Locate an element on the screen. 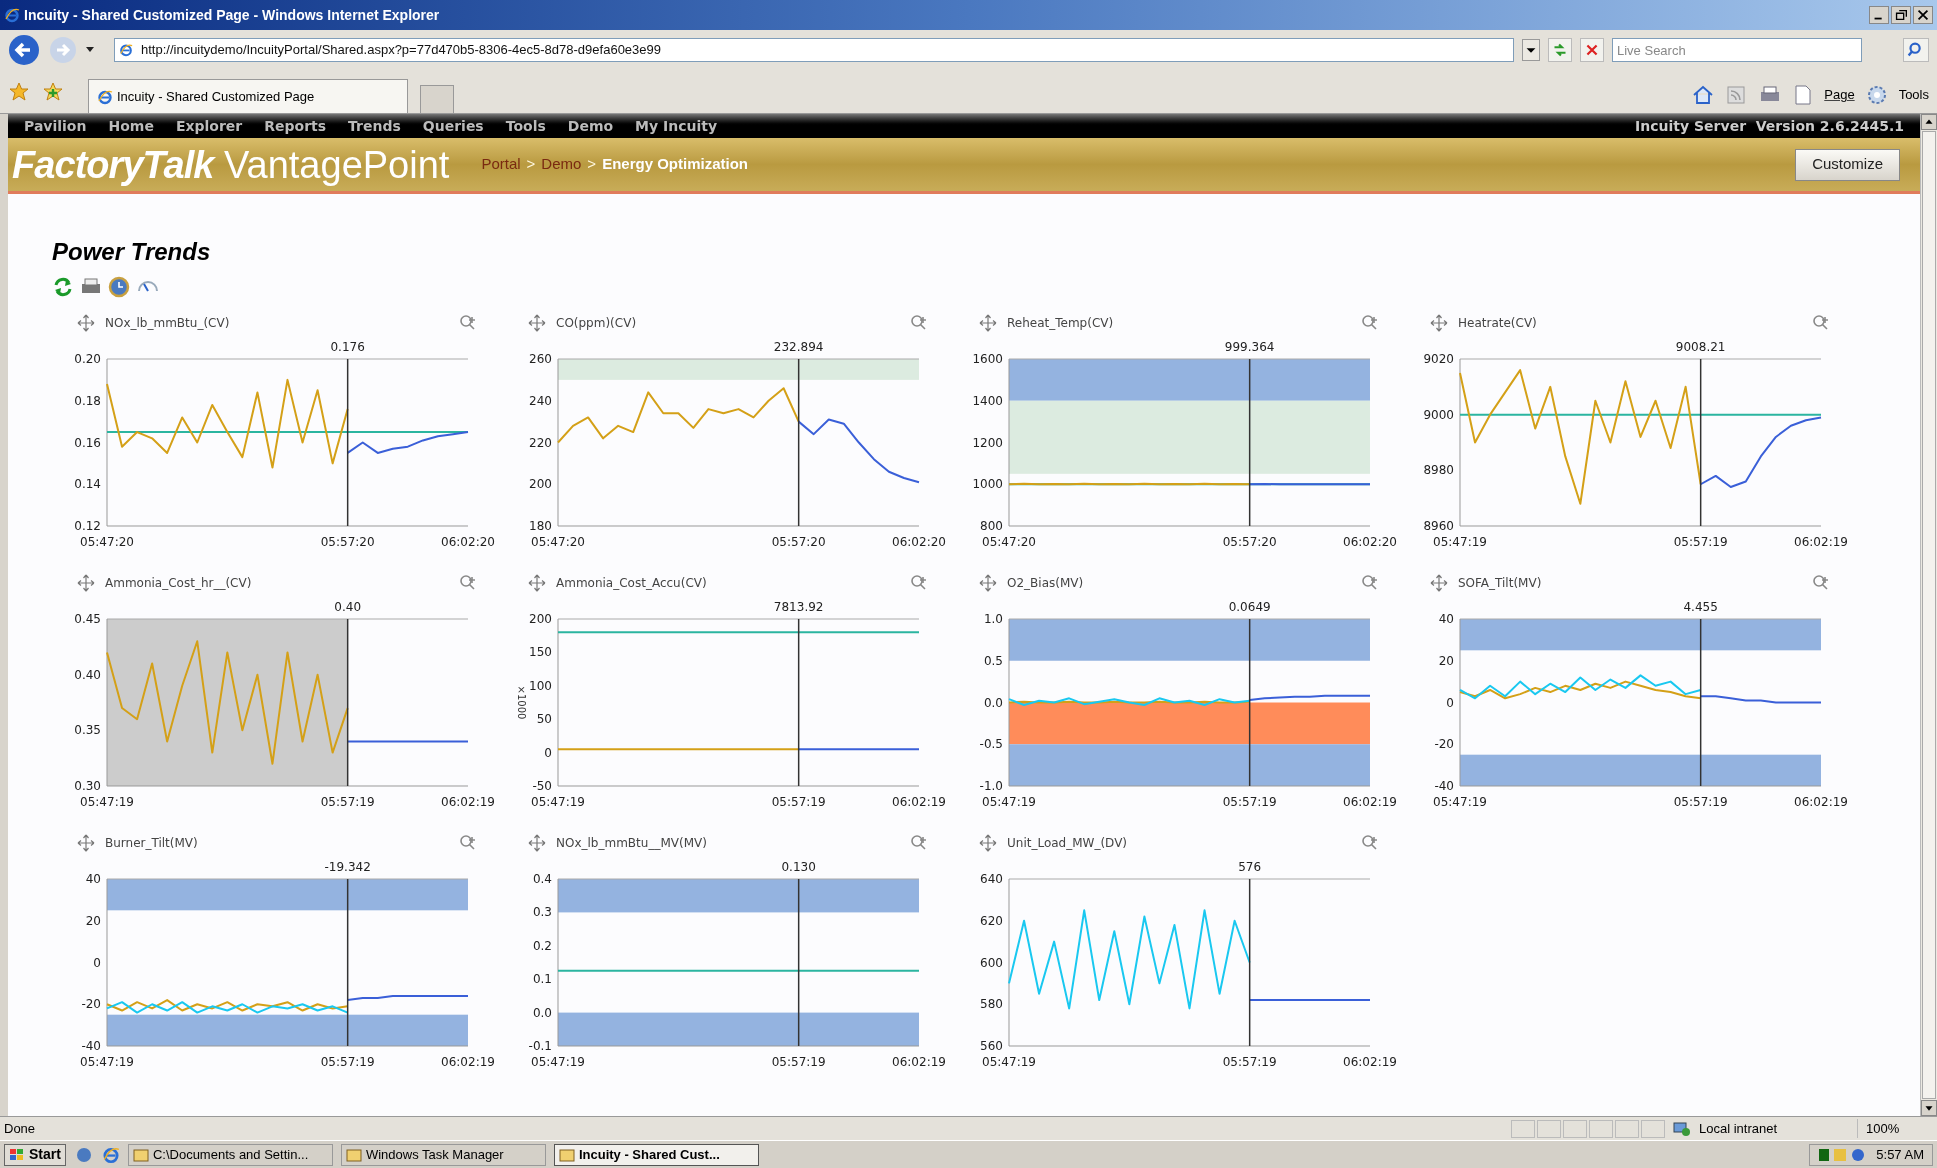 This screenshot has width=1937, height=1168. tick-label: 1200 is located at coordinates (987, 442).